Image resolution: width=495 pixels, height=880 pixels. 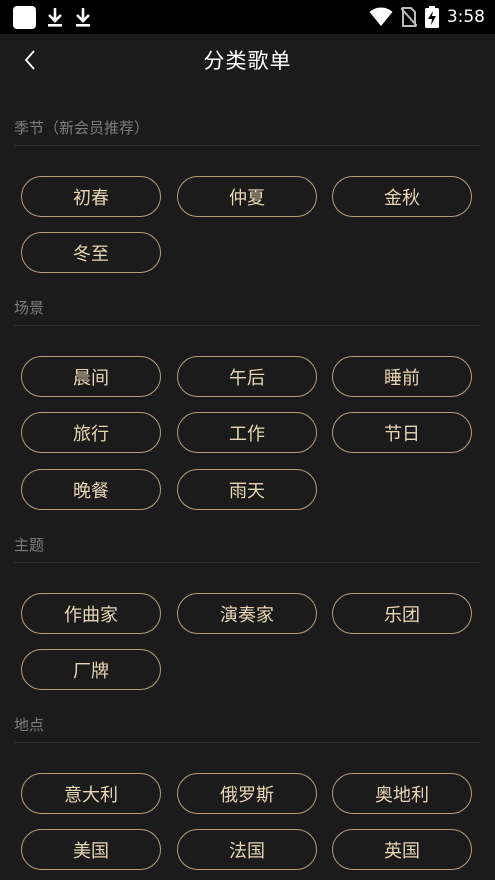 I want to click on chevron-left-icon, so click(x=29, y=60).